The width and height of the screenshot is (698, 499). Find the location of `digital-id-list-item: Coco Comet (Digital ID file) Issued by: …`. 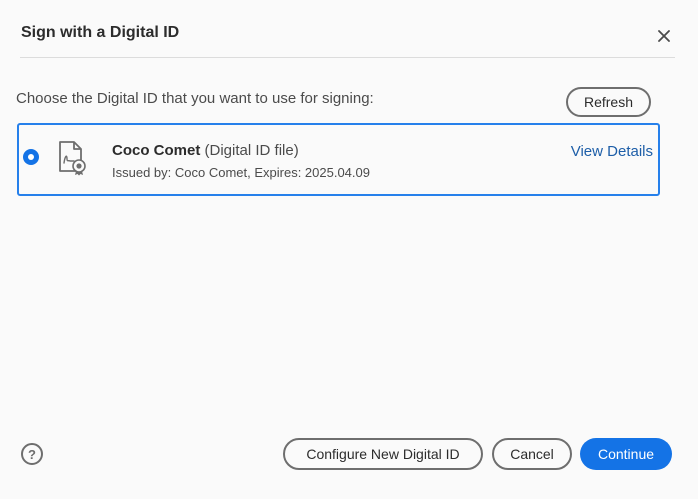

digital-id-list-item: Coco Comet (Digital ID file) Issued by: … is located at coordinates (338, 159).